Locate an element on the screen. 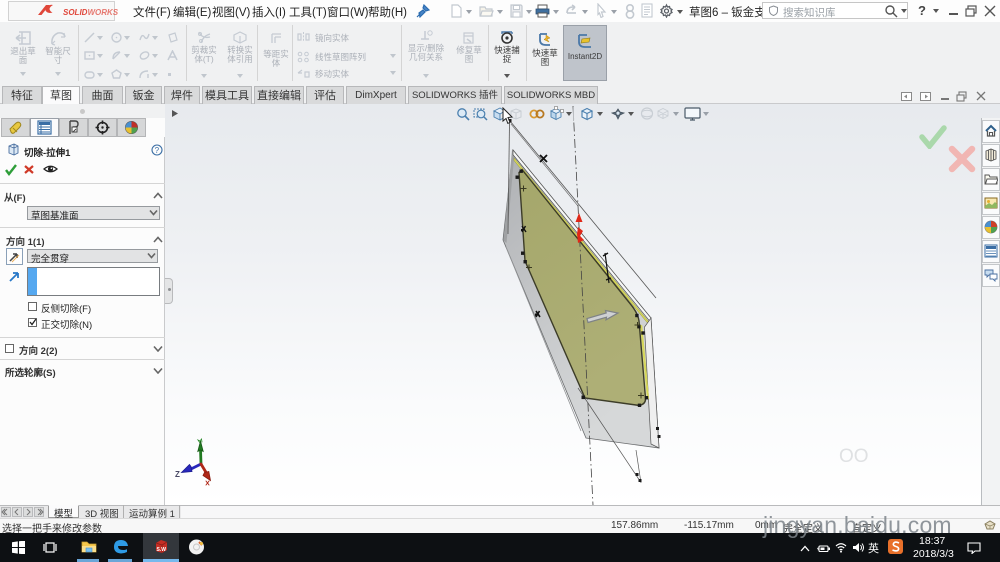  svg-text: SOLIDWORKS is located at coordinates (91, 12).